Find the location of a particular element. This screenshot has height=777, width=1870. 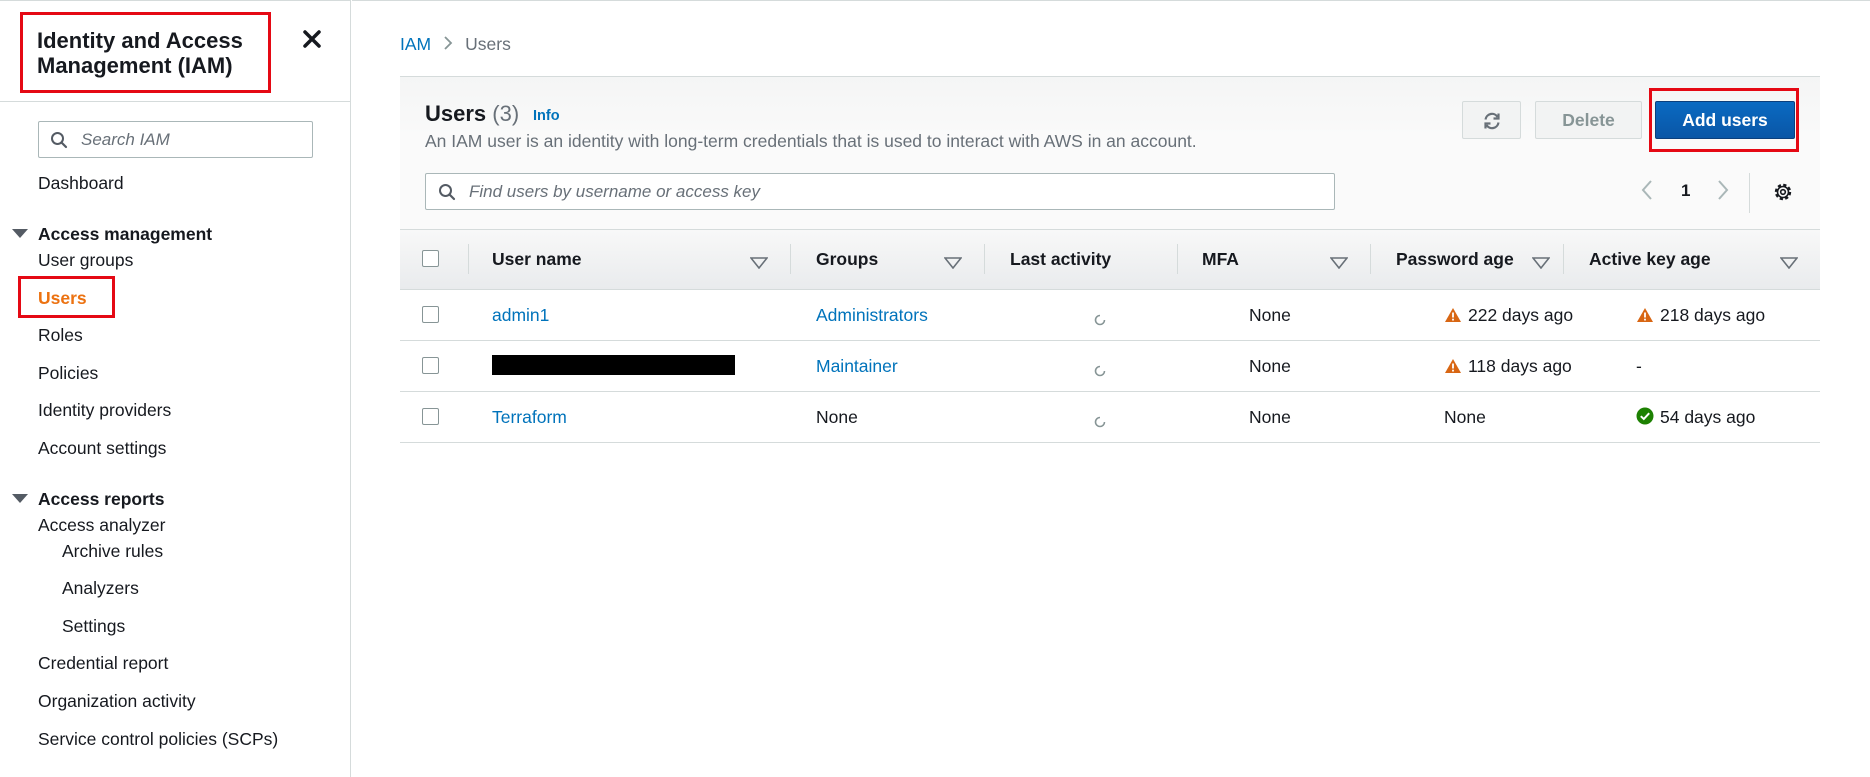

password-age-text: 222 days ago is located at coordinates (1521, 315).